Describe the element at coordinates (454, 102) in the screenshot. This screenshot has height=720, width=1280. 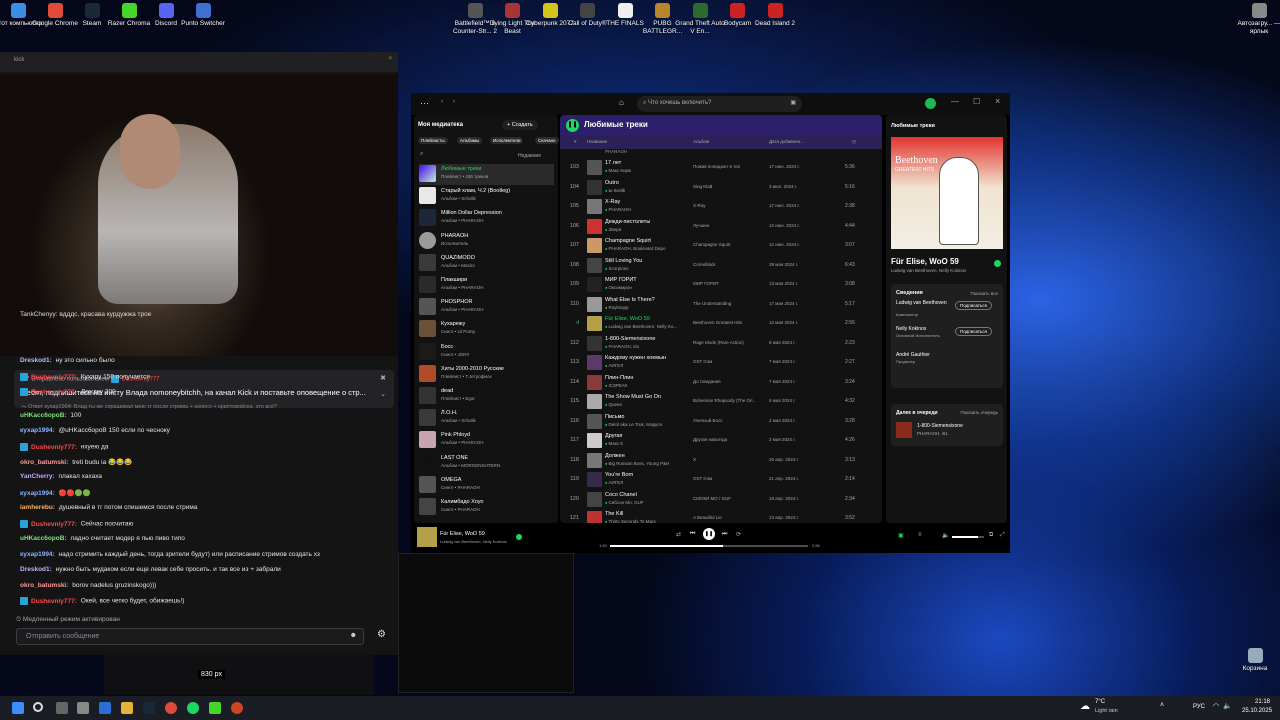
I see `forward-arrow-icon: ›` at that location.